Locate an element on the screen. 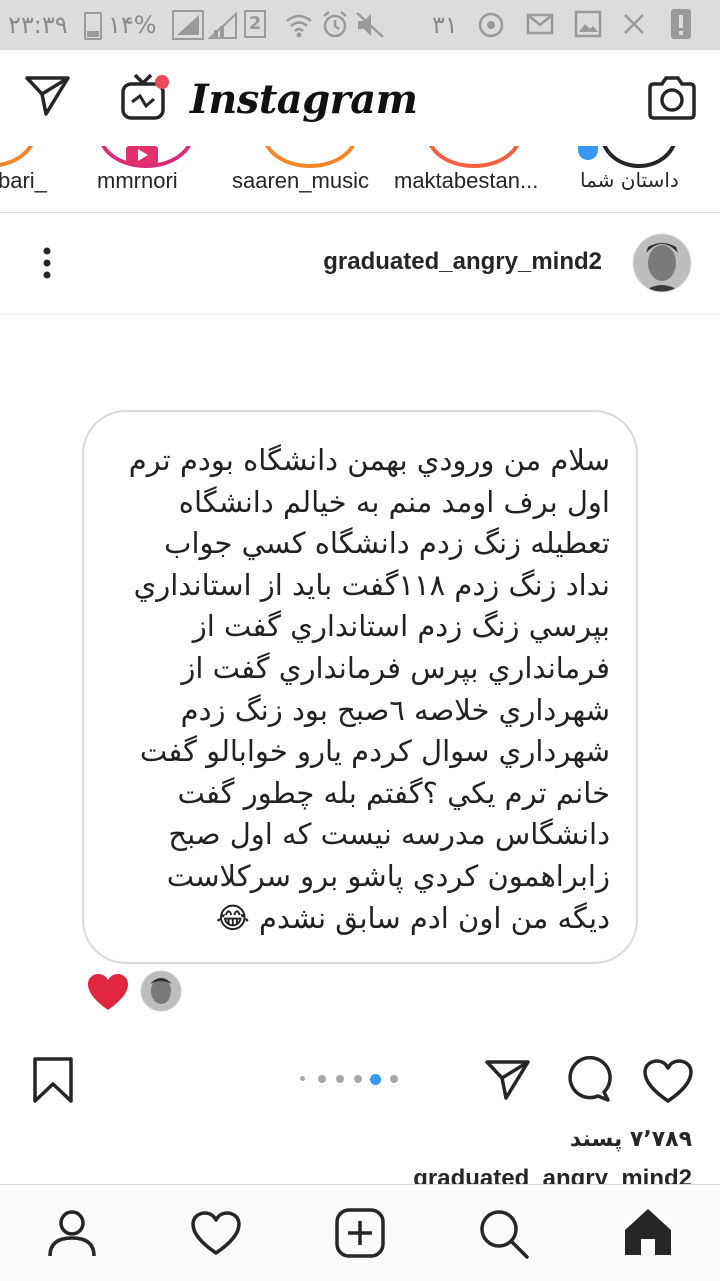 The width and height of the screenshot is (720, 1281). new-post-tab-icon is located at coordinates (360, 1233).